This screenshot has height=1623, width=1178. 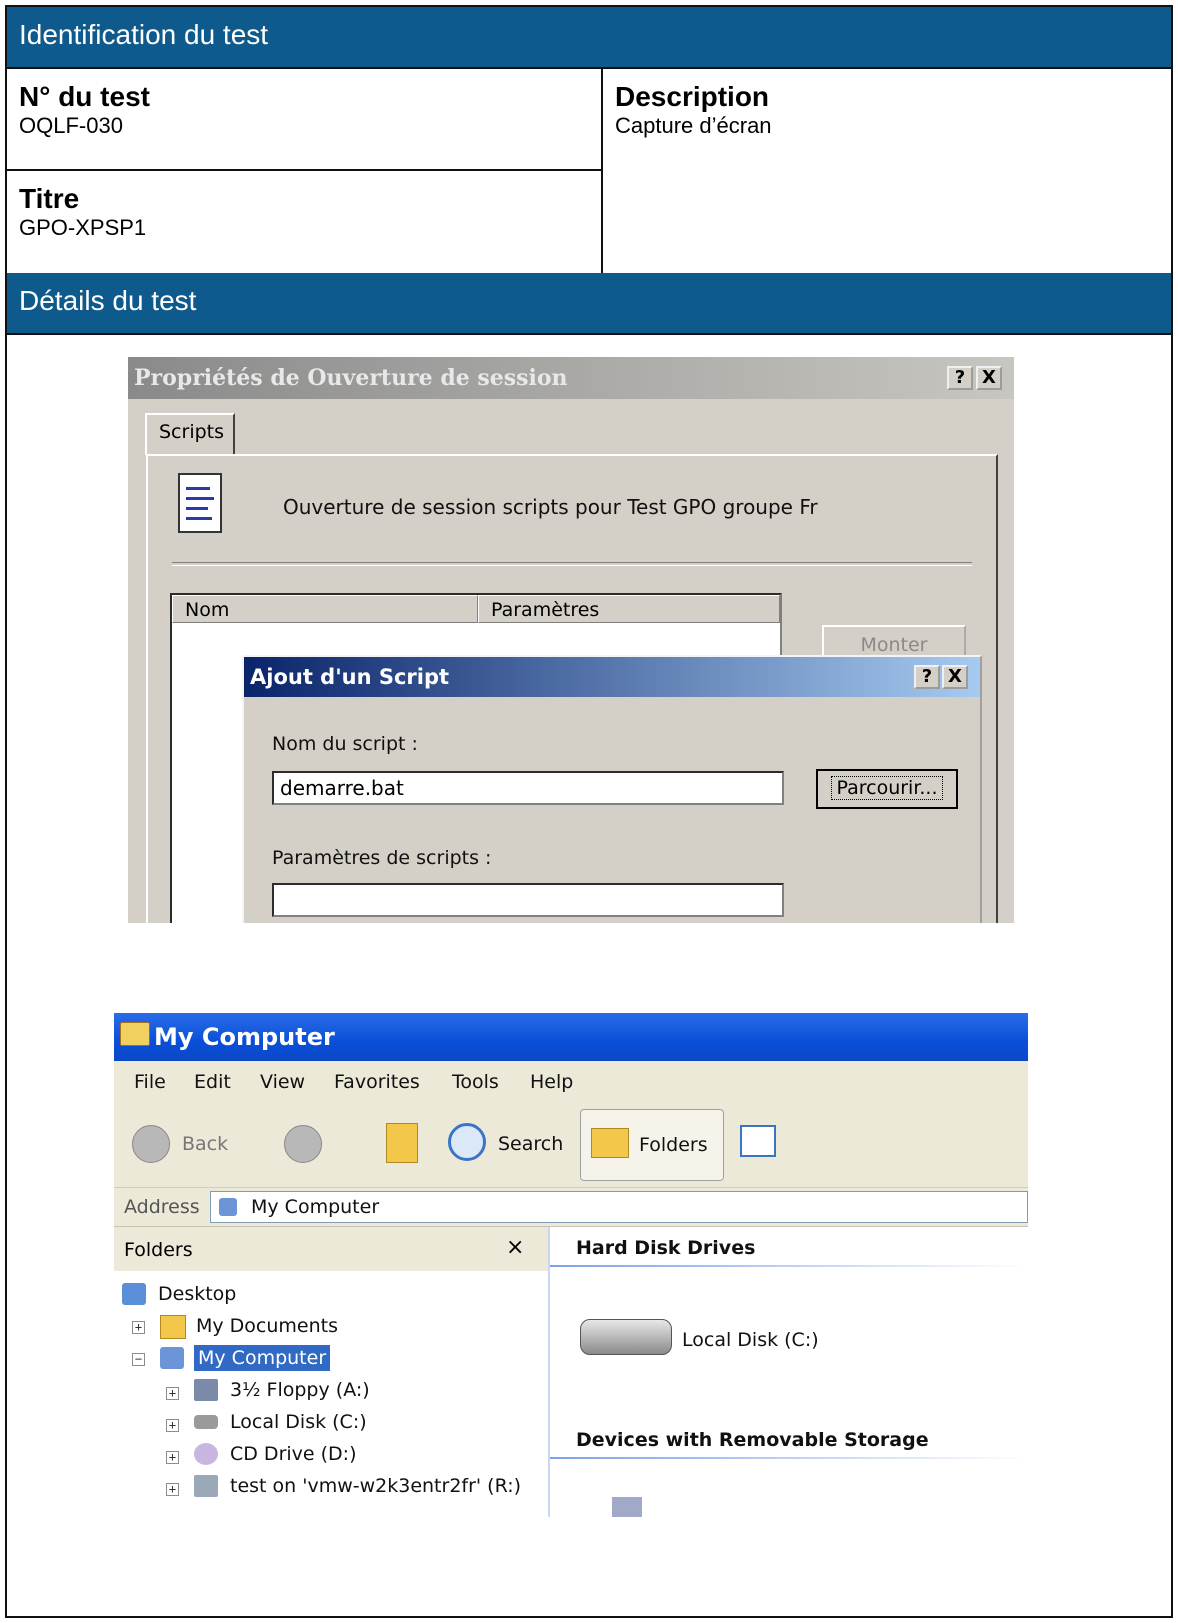 What do you see at coordinates (571, 378) in the screenshot?
I see `dialog-title: Propriétés de Ouverture de session` at bounding box center [571, 378].